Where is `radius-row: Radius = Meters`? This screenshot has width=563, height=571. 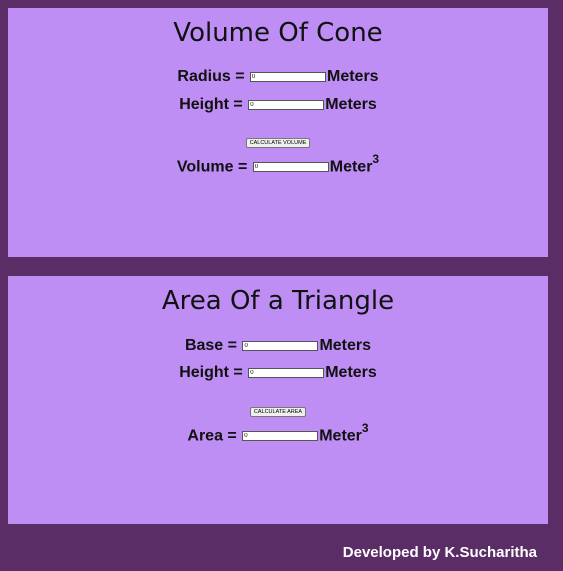 radius-row: Radius = Meters is located at coordinates (278, 77).